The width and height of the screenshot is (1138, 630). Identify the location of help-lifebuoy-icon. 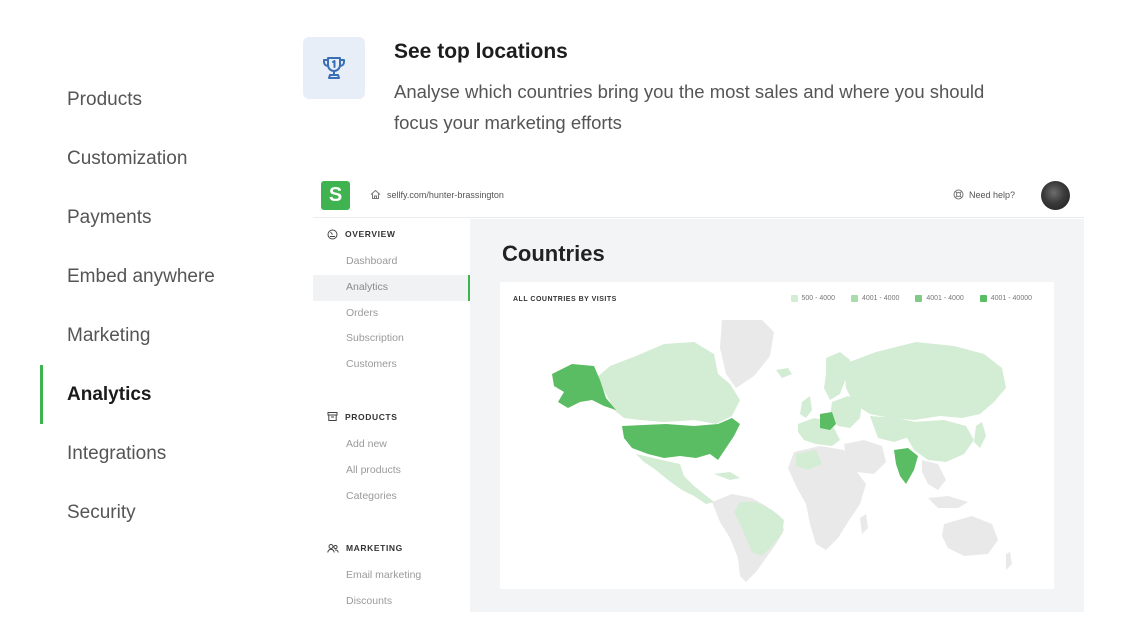
(958, 194).